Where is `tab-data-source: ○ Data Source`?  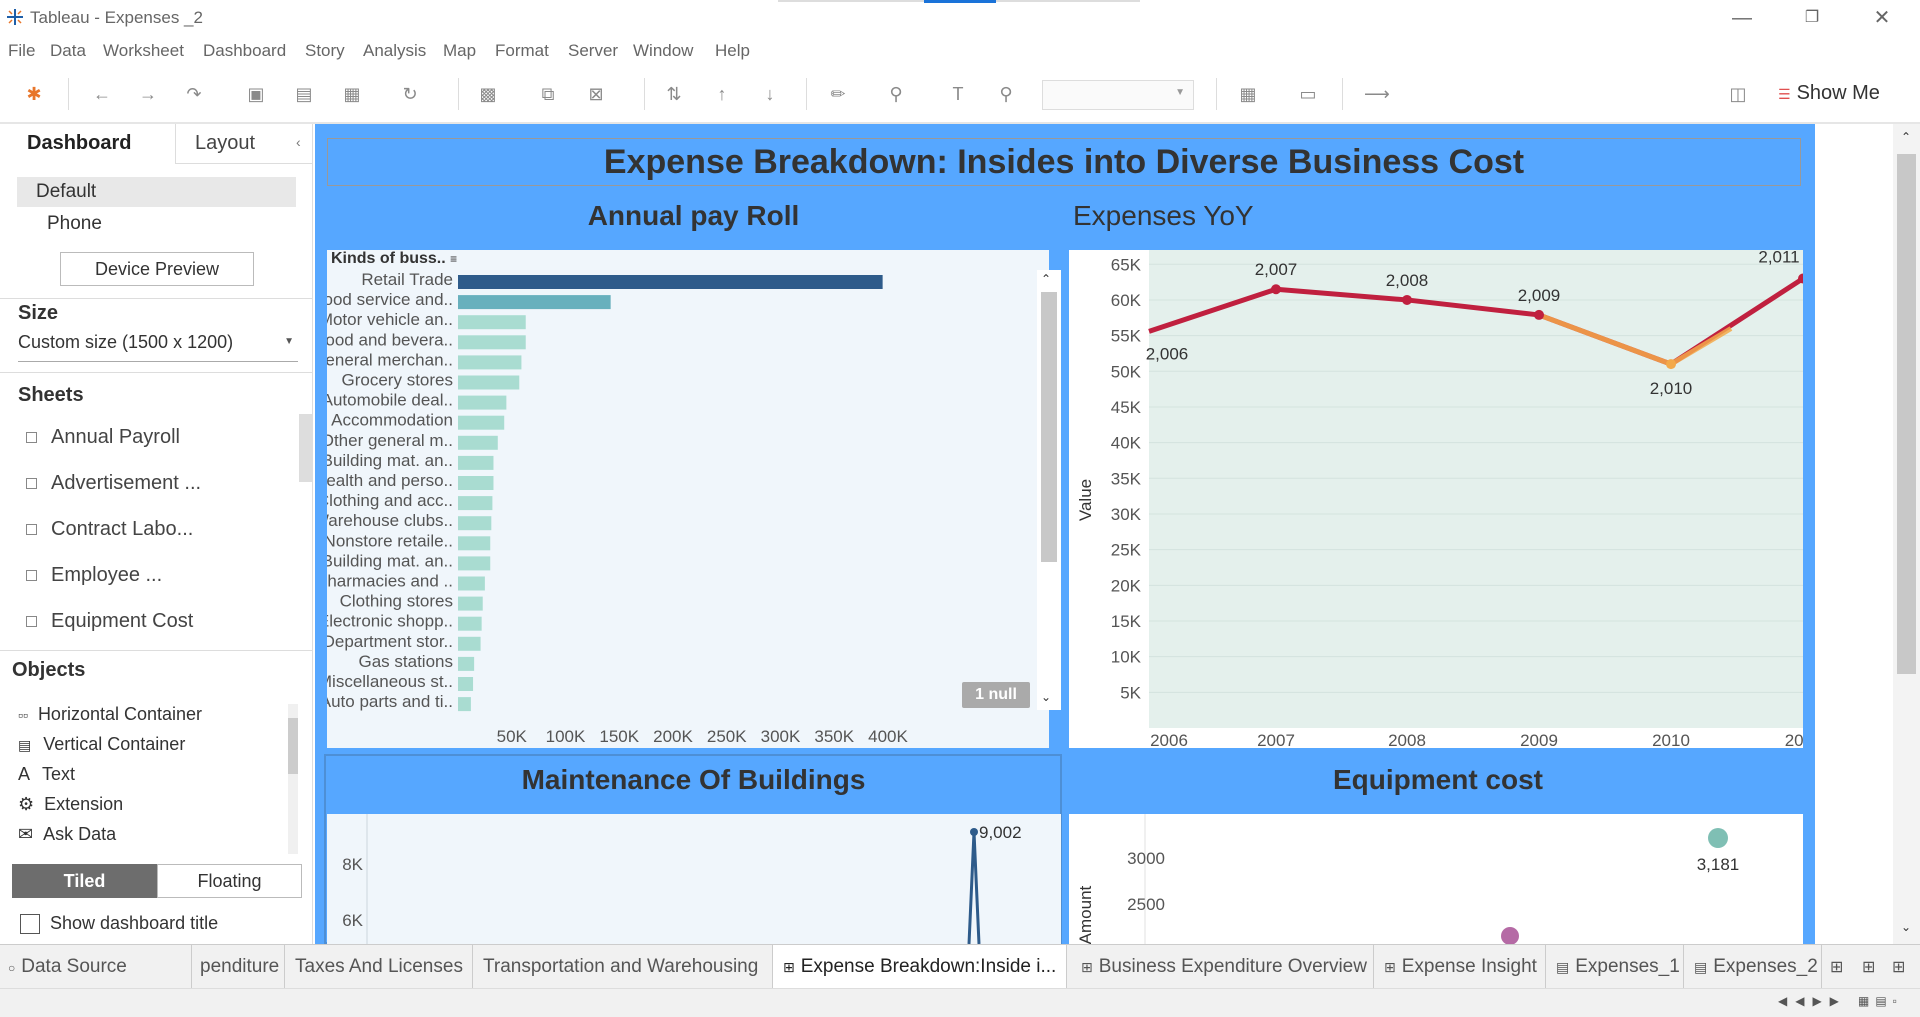 tab-data-source: ○ Data Source is located at coordinates (96, 967).